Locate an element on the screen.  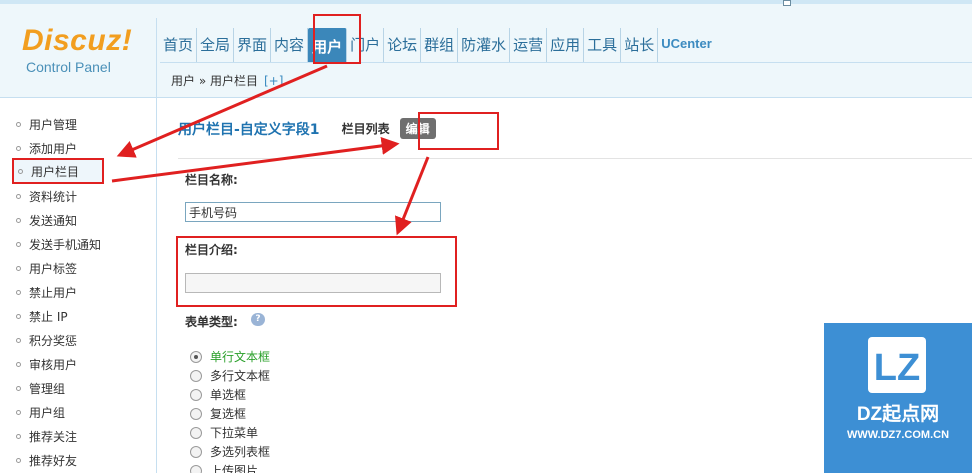
tab-column-list: 栏目列表 is located at coordinates (366, 128).